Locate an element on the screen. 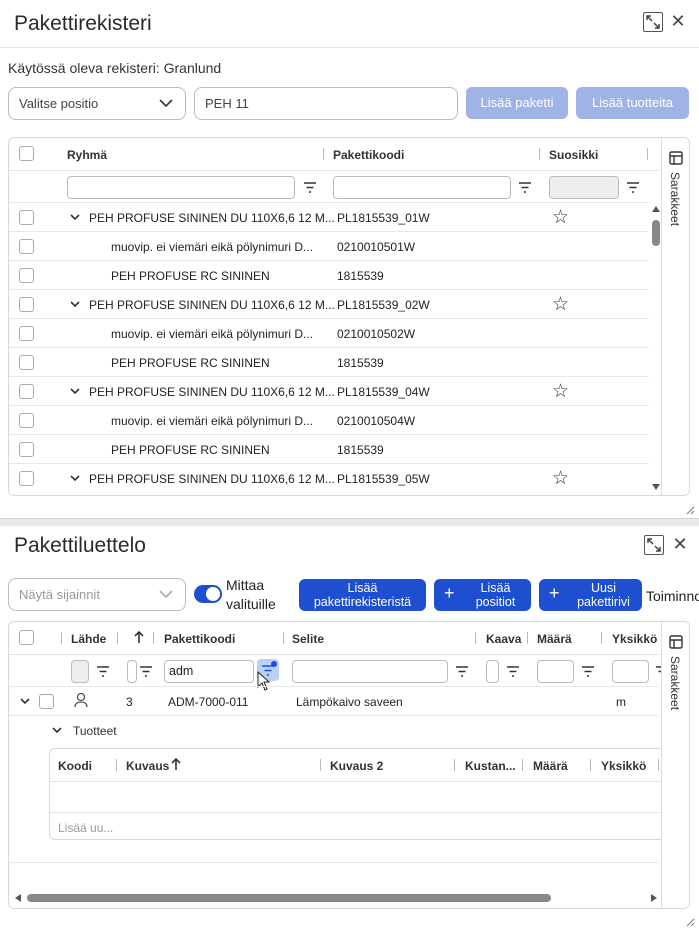 The width and height of the screenshot is (699, 932). position-select: Valitse positio is located at coordinates (97, 103).